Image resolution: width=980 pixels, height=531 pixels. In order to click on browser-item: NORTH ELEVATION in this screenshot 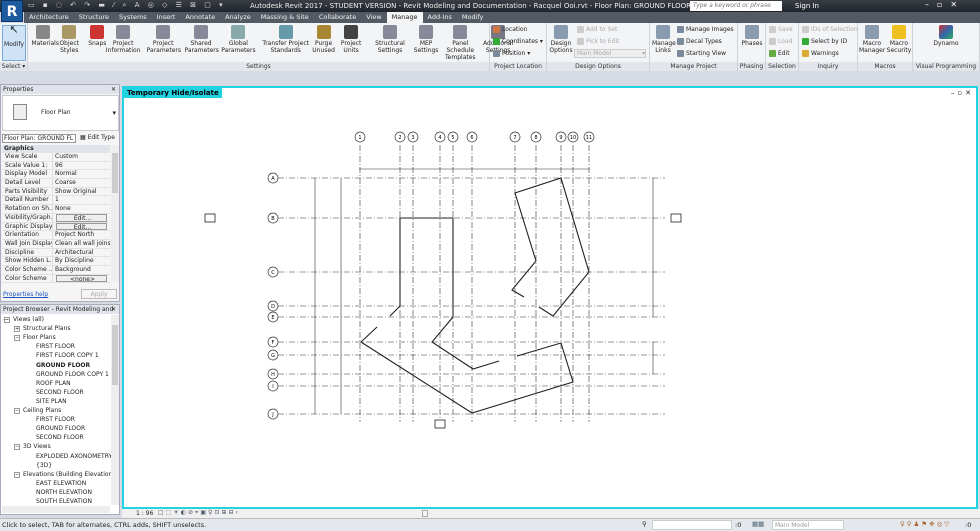, I will do `click(64, 492)`.